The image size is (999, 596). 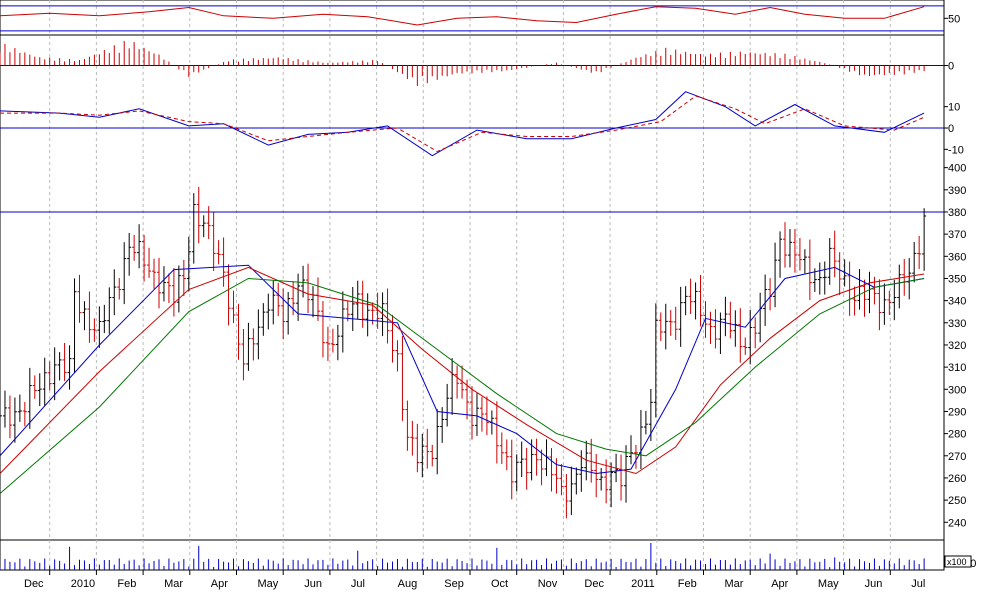 What do you see at coordinates (219, 584) in the screenshot?
I see `x-tick-label: Apr` at bounding box center [219, 584].